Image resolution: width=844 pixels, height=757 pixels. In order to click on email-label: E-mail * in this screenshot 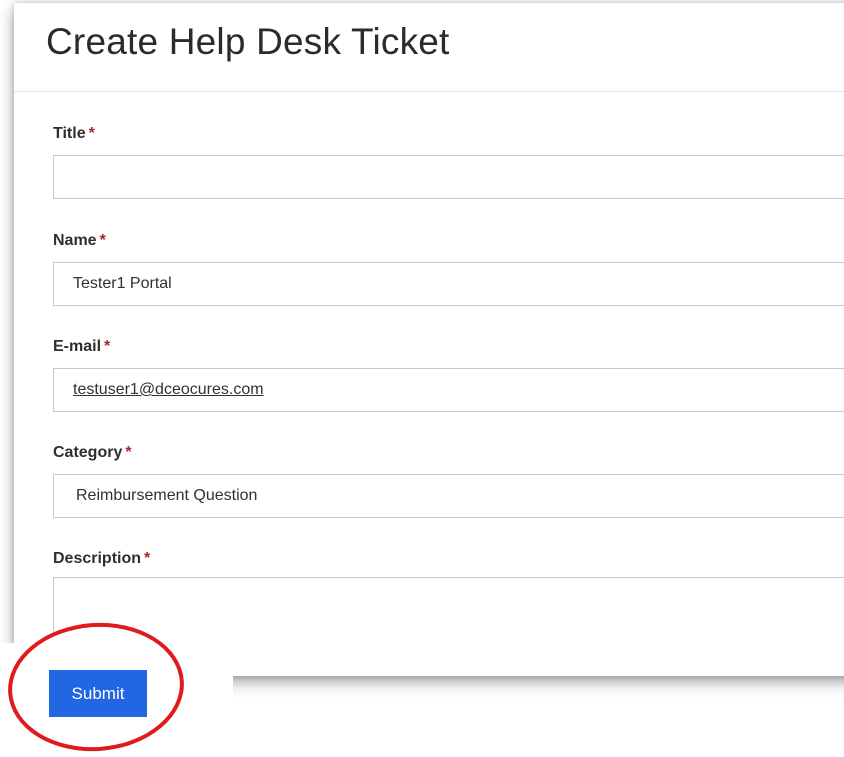, I will do `click(81, 347)`.